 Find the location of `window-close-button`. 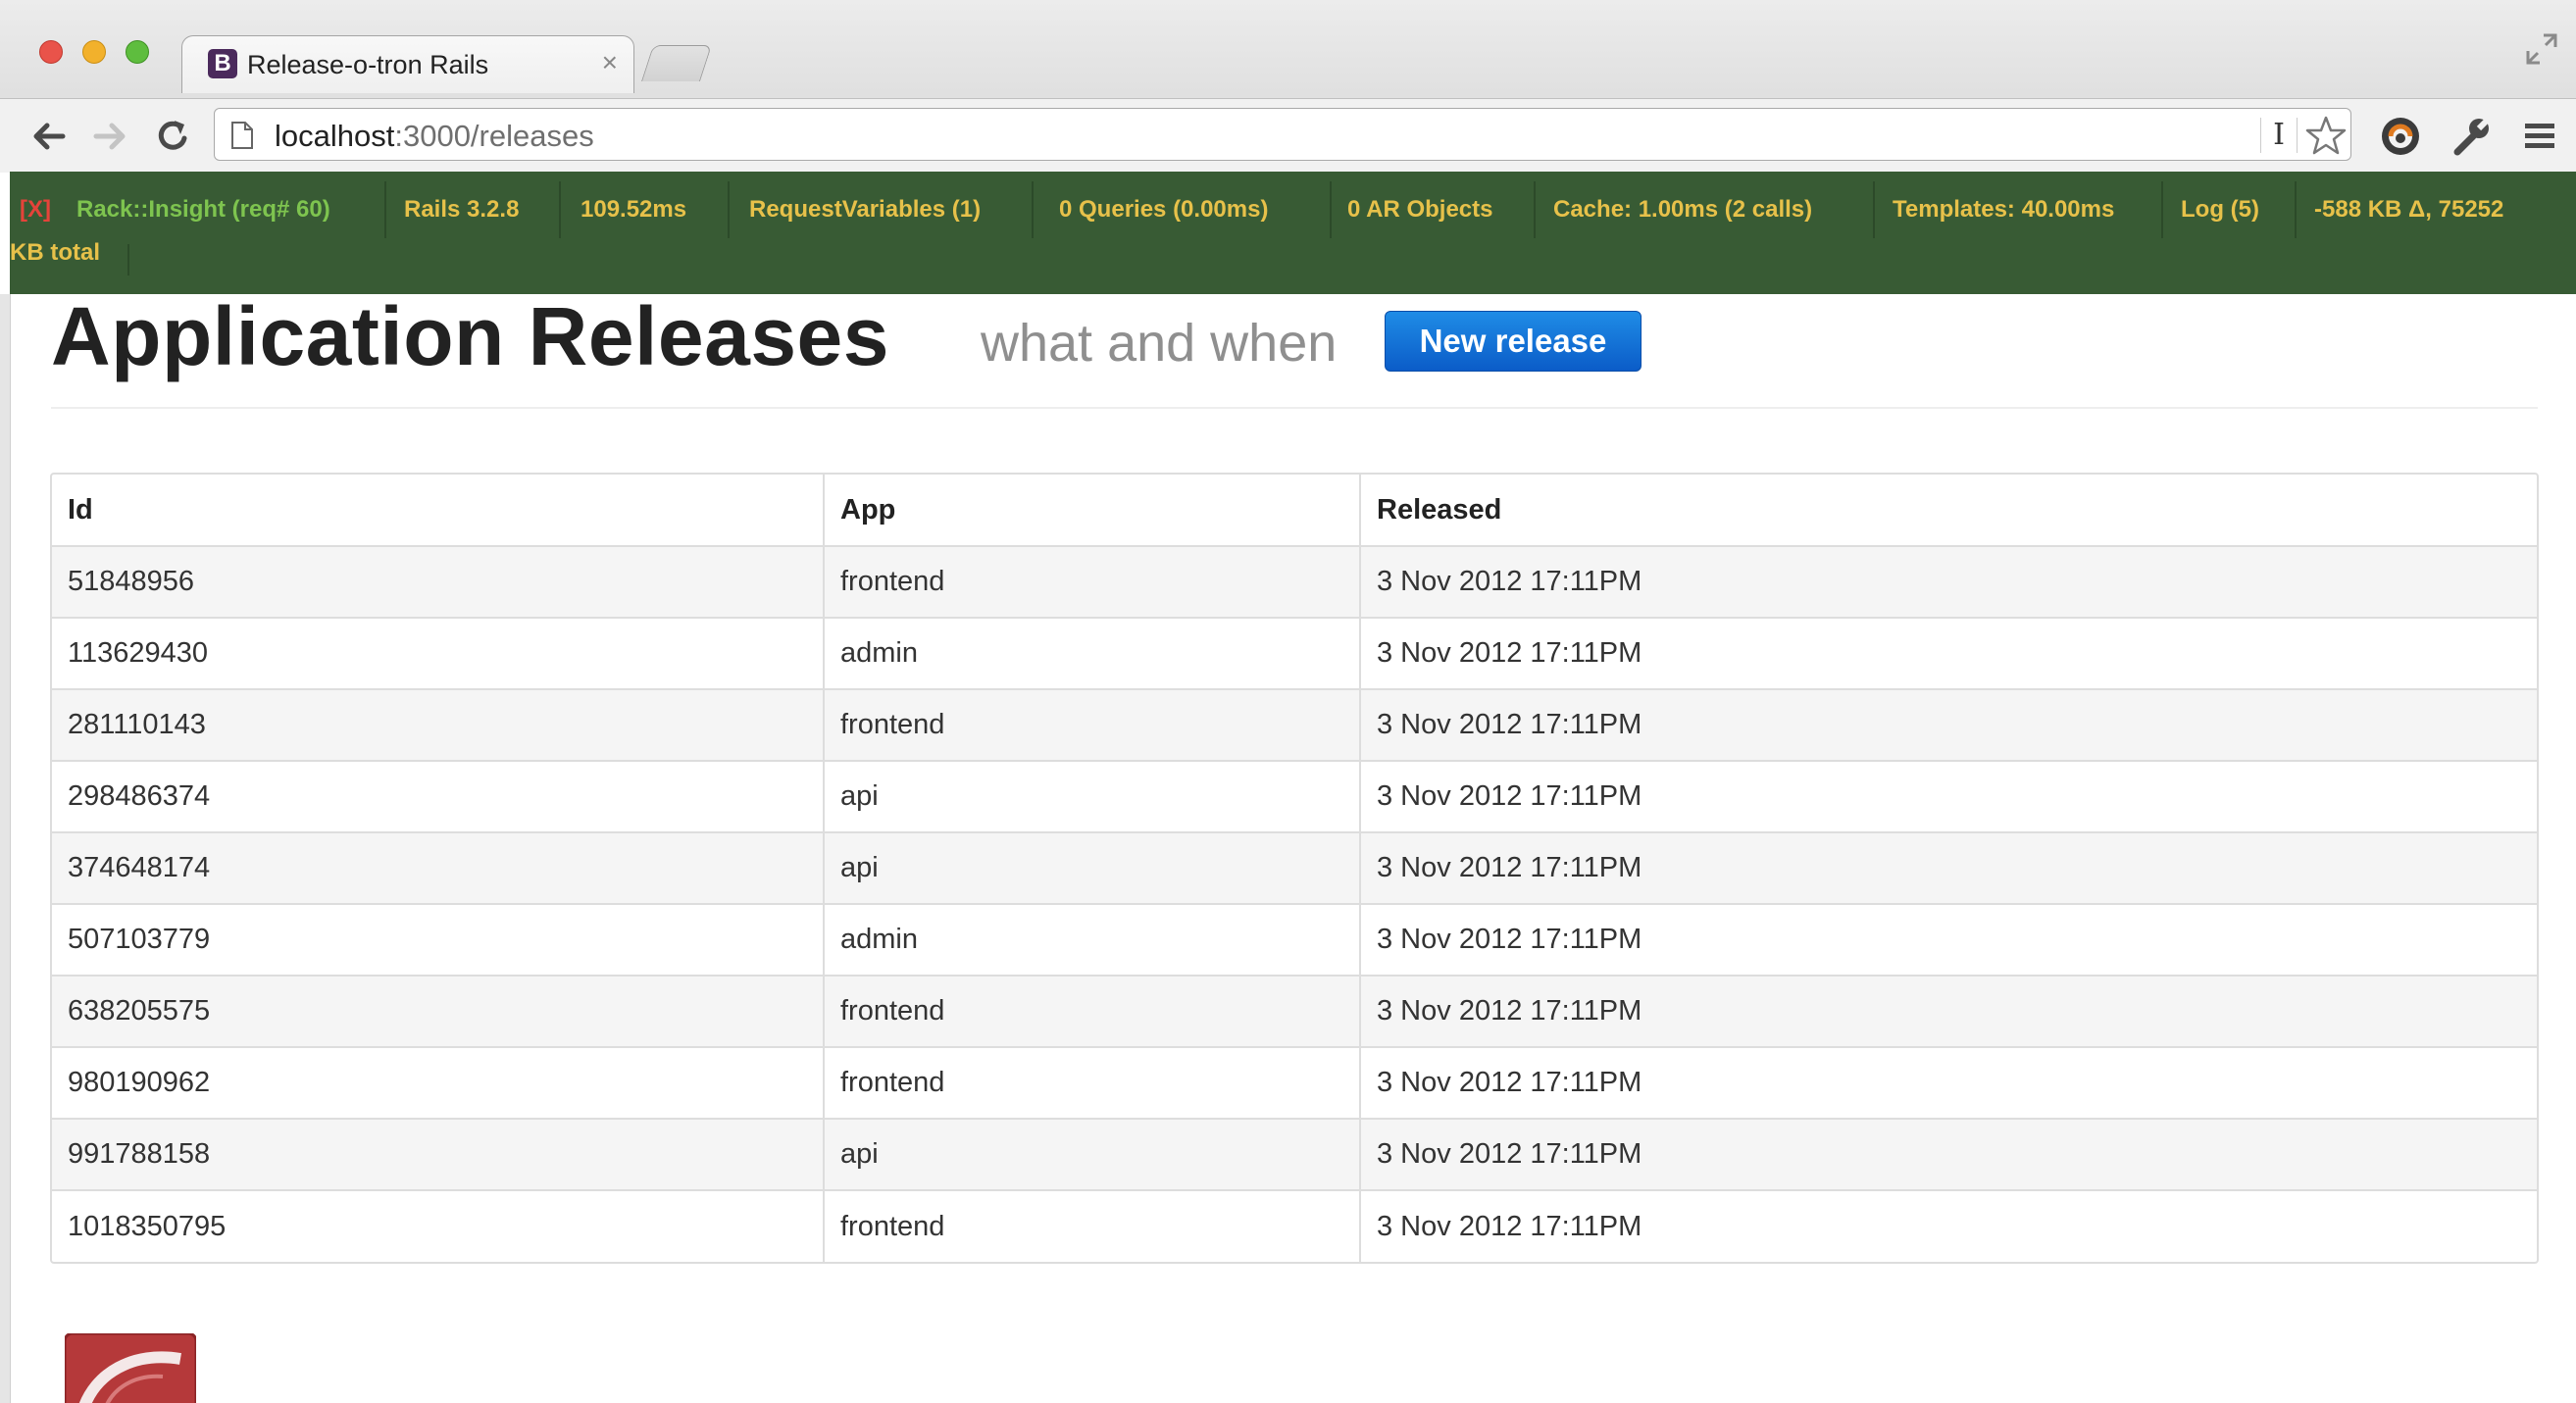

window-close-button is located at coordinates (51, 52).